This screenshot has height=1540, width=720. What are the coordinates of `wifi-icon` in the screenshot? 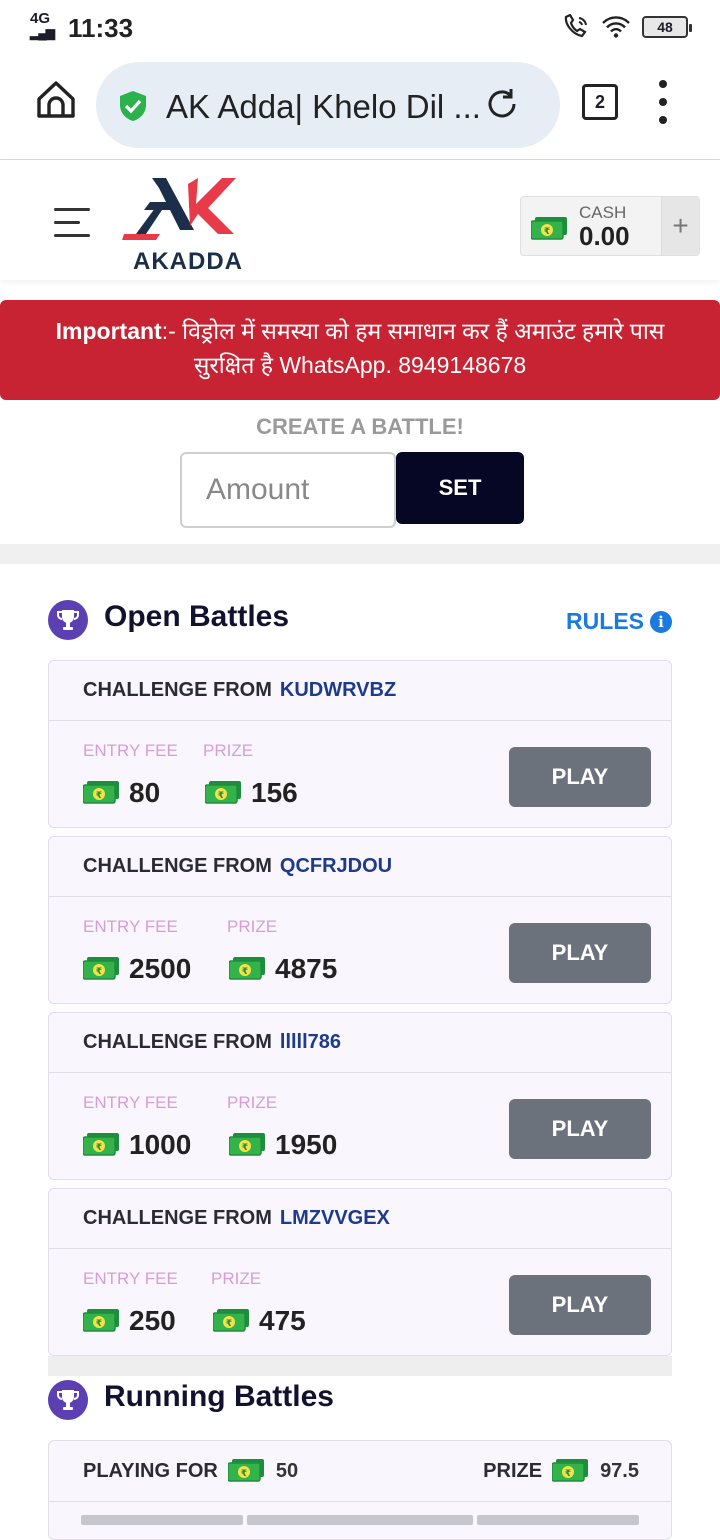 It's located at (616, 27).